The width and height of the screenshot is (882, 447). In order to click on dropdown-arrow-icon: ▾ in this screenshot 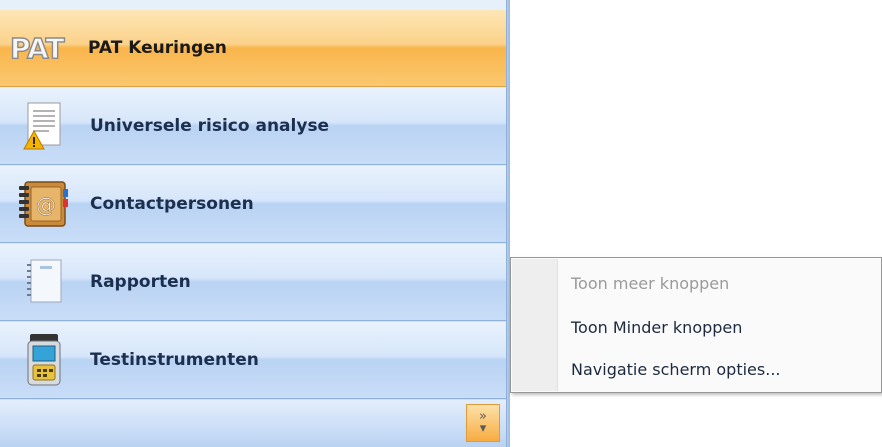, I will do `click(483, 428)`.